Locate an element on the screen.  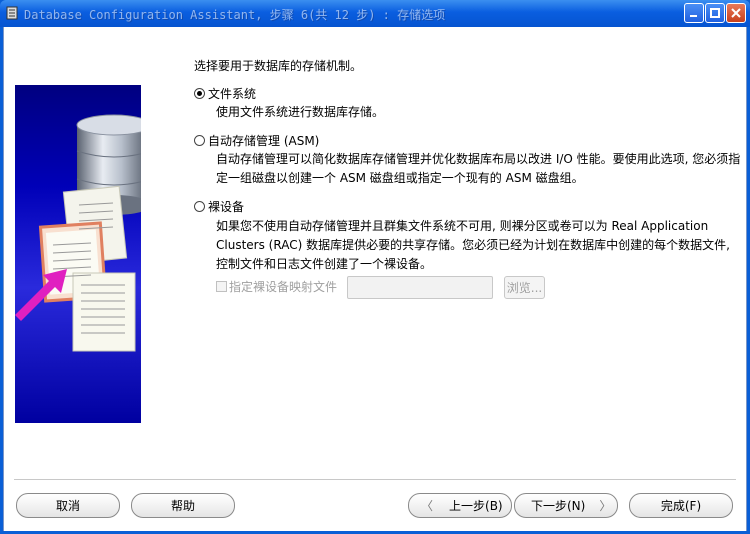
finish-button: 完成(F) is located at coordinates (681, 505).